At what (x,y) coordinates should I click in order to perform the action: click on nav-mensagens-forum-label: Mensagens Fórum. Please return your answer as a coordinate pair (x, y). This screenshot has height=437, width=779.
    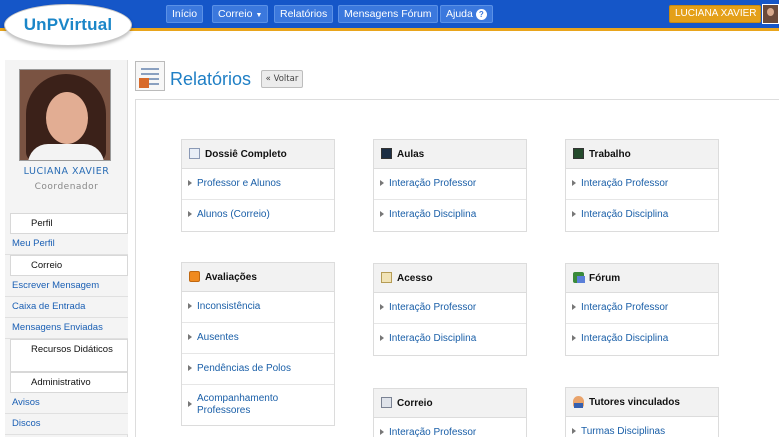
    Looking at the image, I should click on (388, 14).